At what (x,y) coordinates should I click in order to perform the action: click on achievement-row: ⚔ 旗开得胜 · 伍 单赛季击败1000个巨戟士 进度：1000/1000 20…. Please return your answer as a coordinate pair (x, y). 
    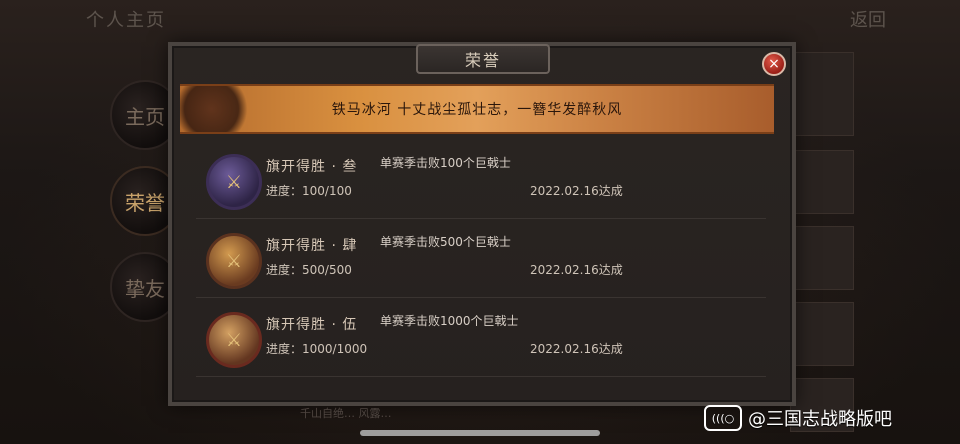
    Looking at the image, I should click on (481, 340).